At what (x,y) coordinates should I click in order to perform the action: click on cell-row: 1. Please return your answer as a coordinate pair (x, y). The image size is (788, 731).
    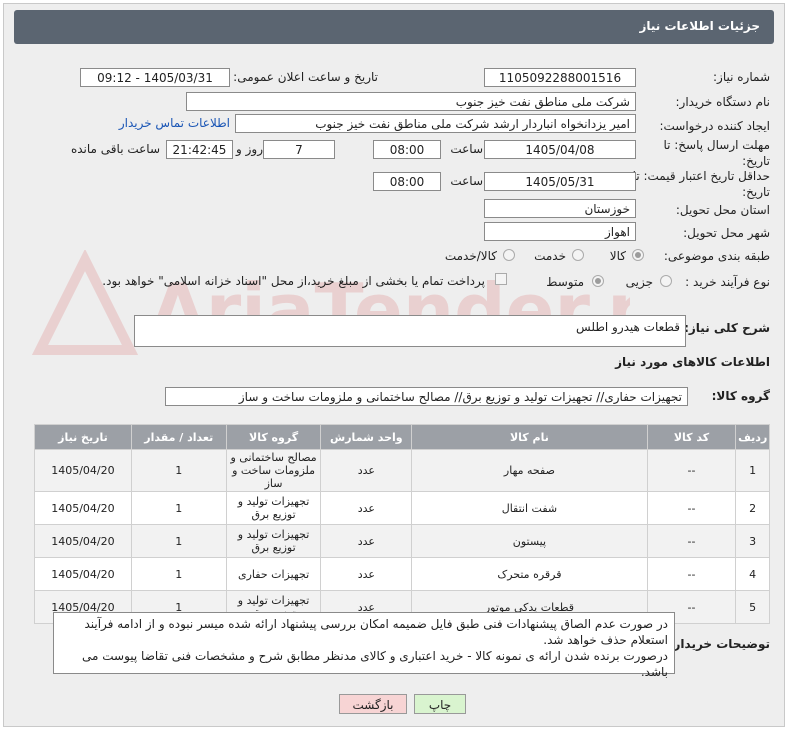
    Looking at the image, I should click on (752, 470).